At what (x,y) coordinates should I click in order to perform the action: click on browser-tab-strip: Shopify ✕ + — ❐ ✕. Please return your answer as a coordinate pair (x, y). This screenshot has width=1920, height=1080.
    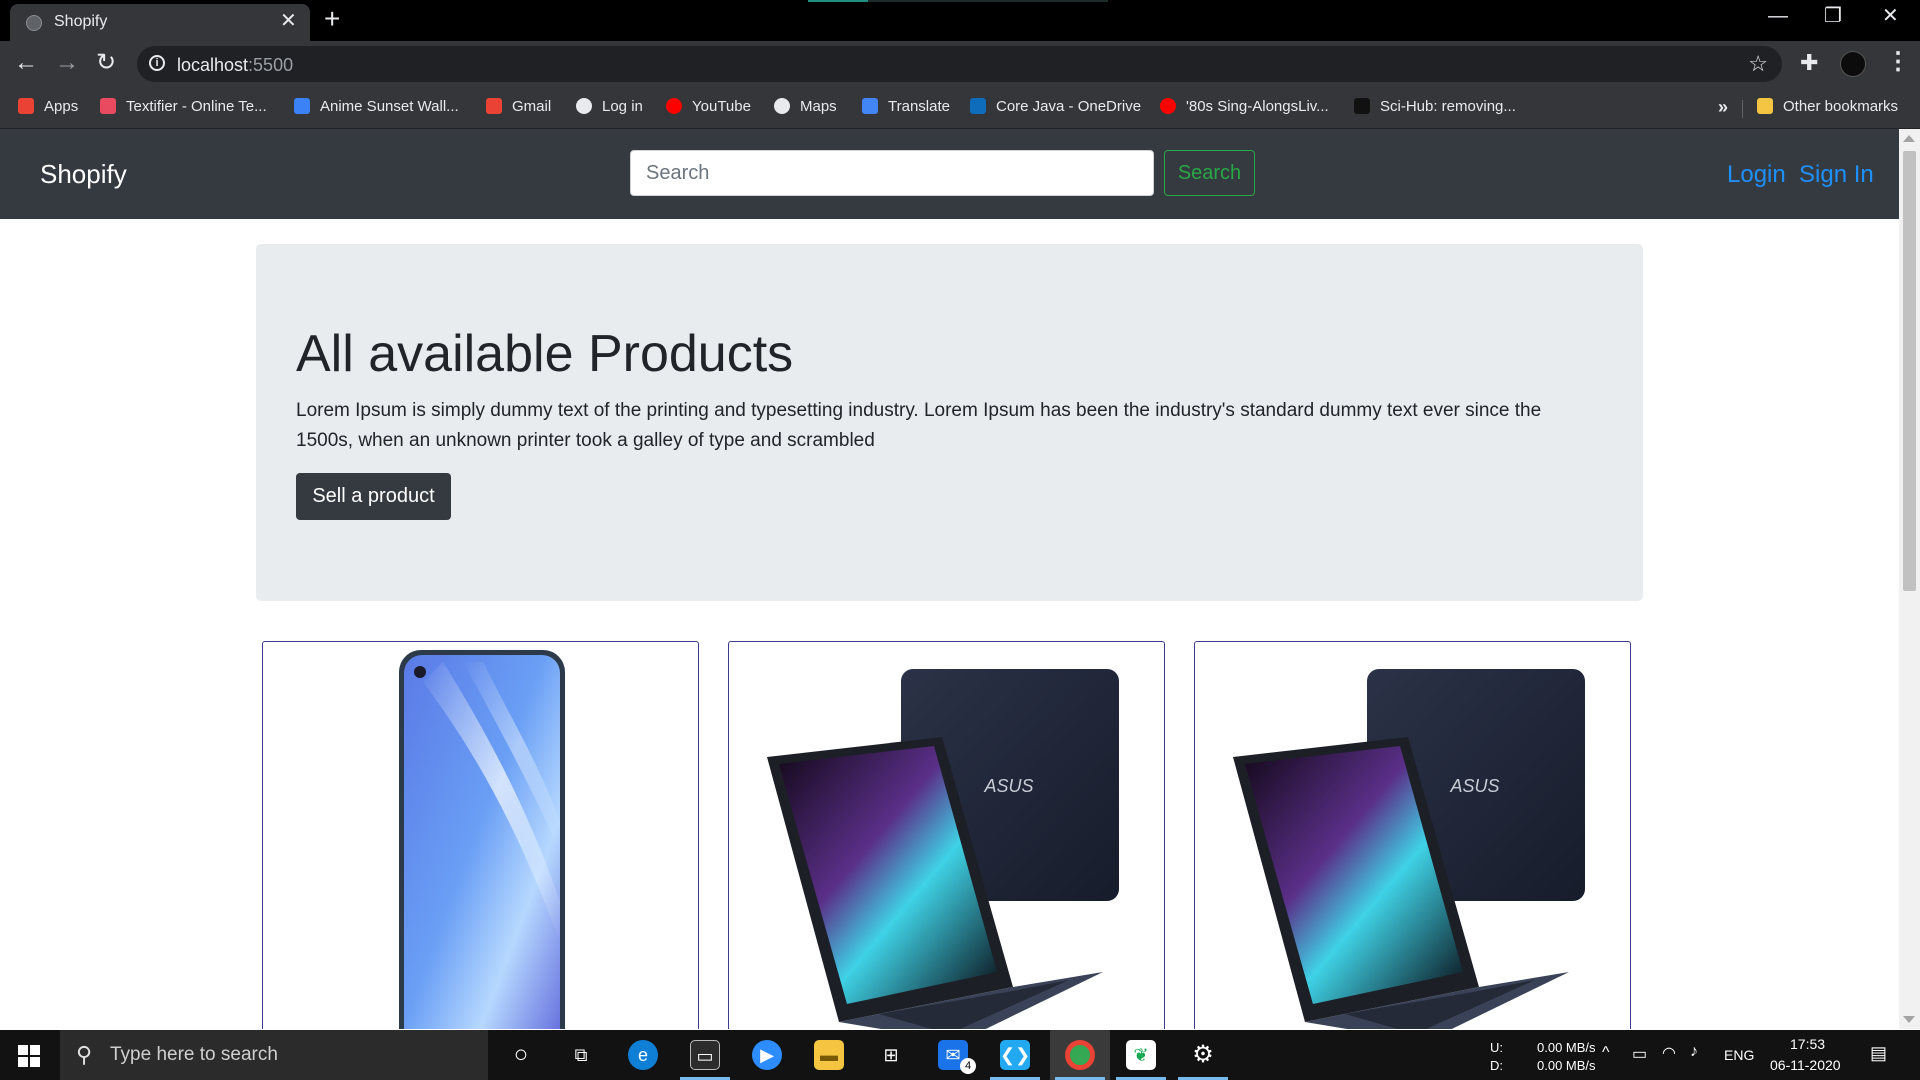
    Looking at the image, I should click on (960, 20).